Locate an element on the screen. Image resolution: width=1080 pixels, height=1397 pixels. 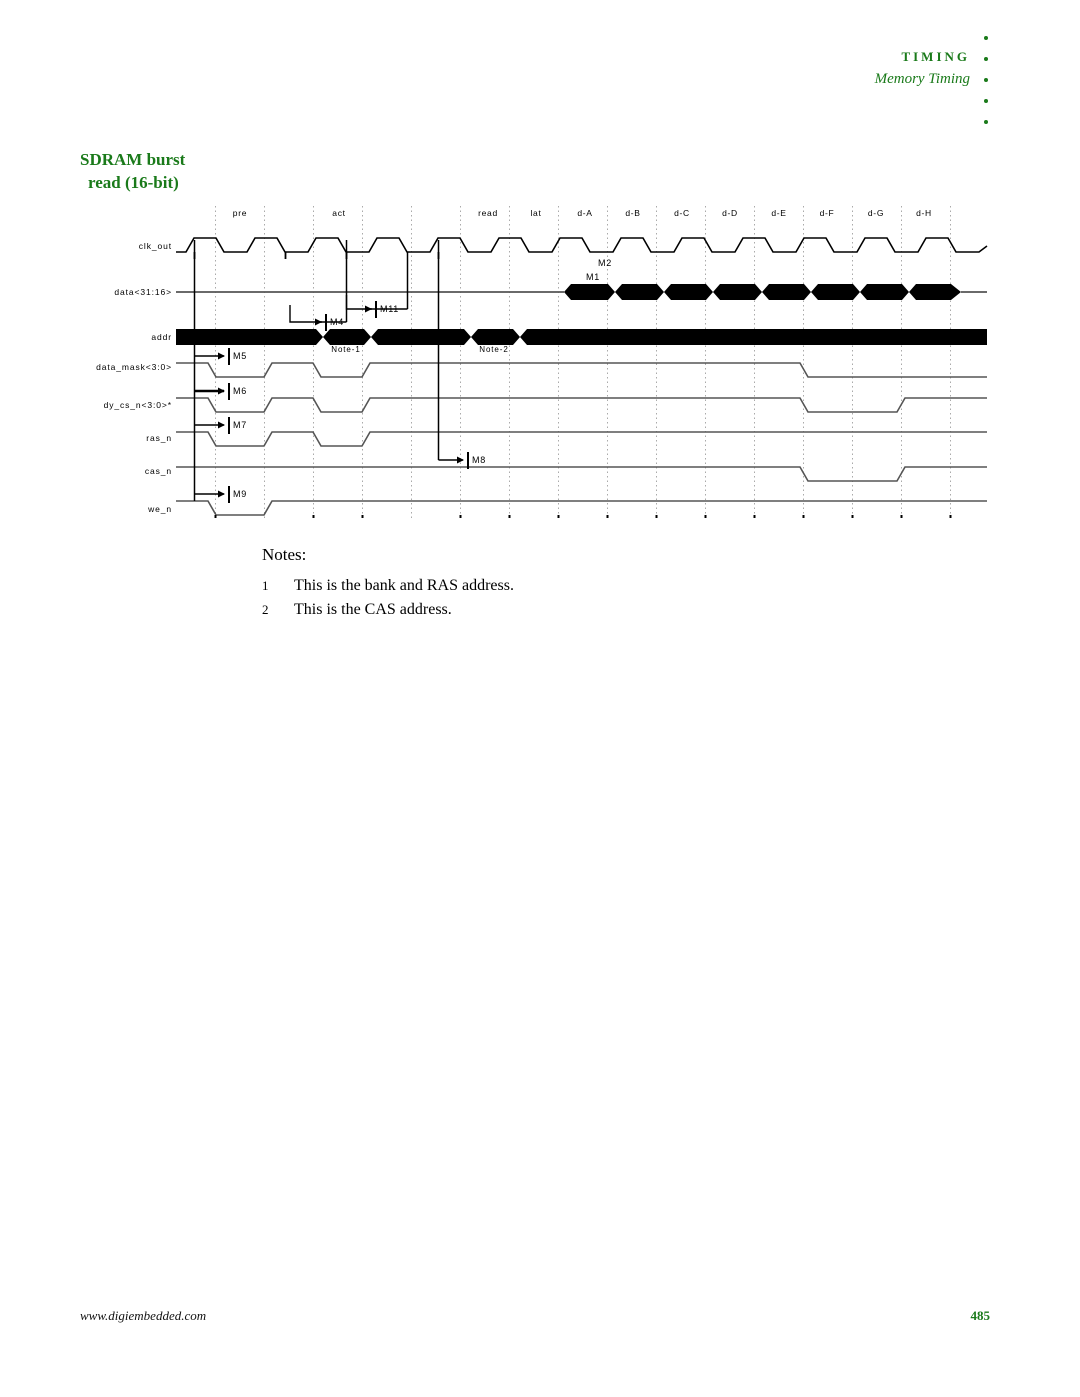
arrowhead-m4 is located at coordinates (318, 322).